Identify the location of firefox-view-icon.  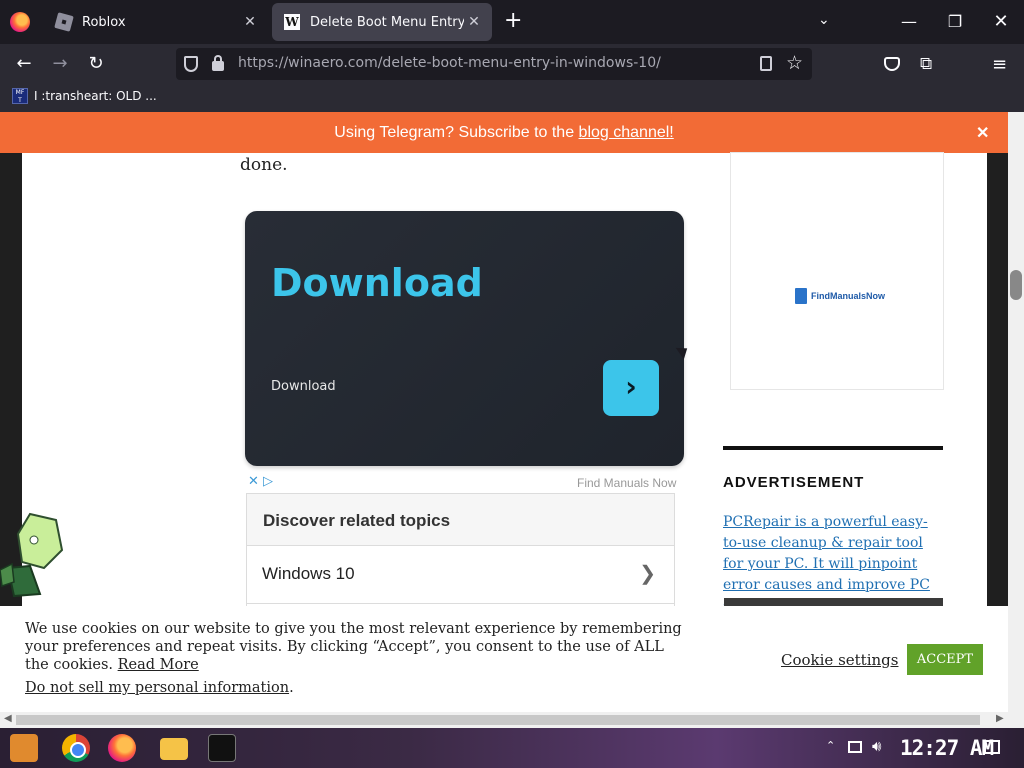
(20, 22).